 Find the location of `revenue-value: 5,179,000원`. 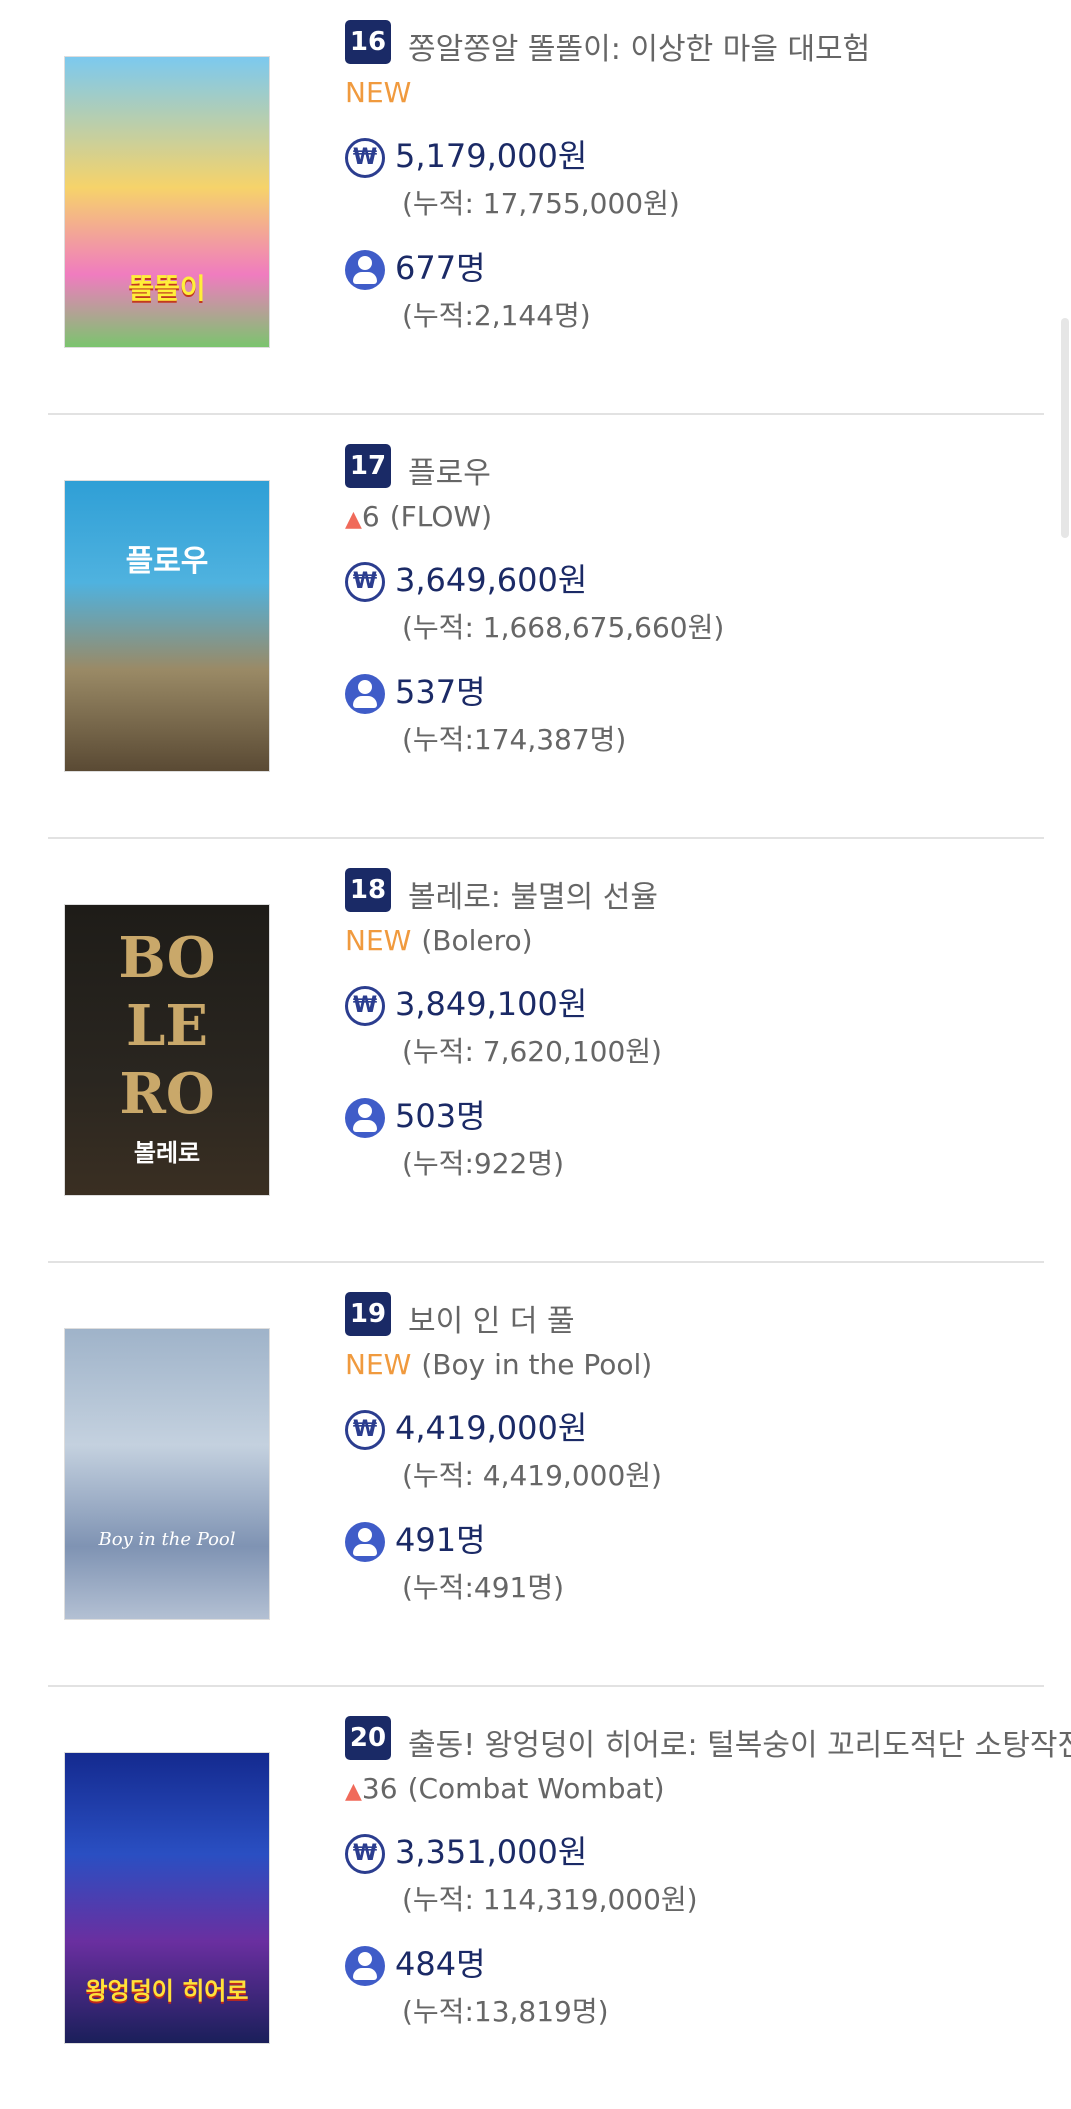

revenue-value: 5,179,000원 is located at coordinates (491, 156).